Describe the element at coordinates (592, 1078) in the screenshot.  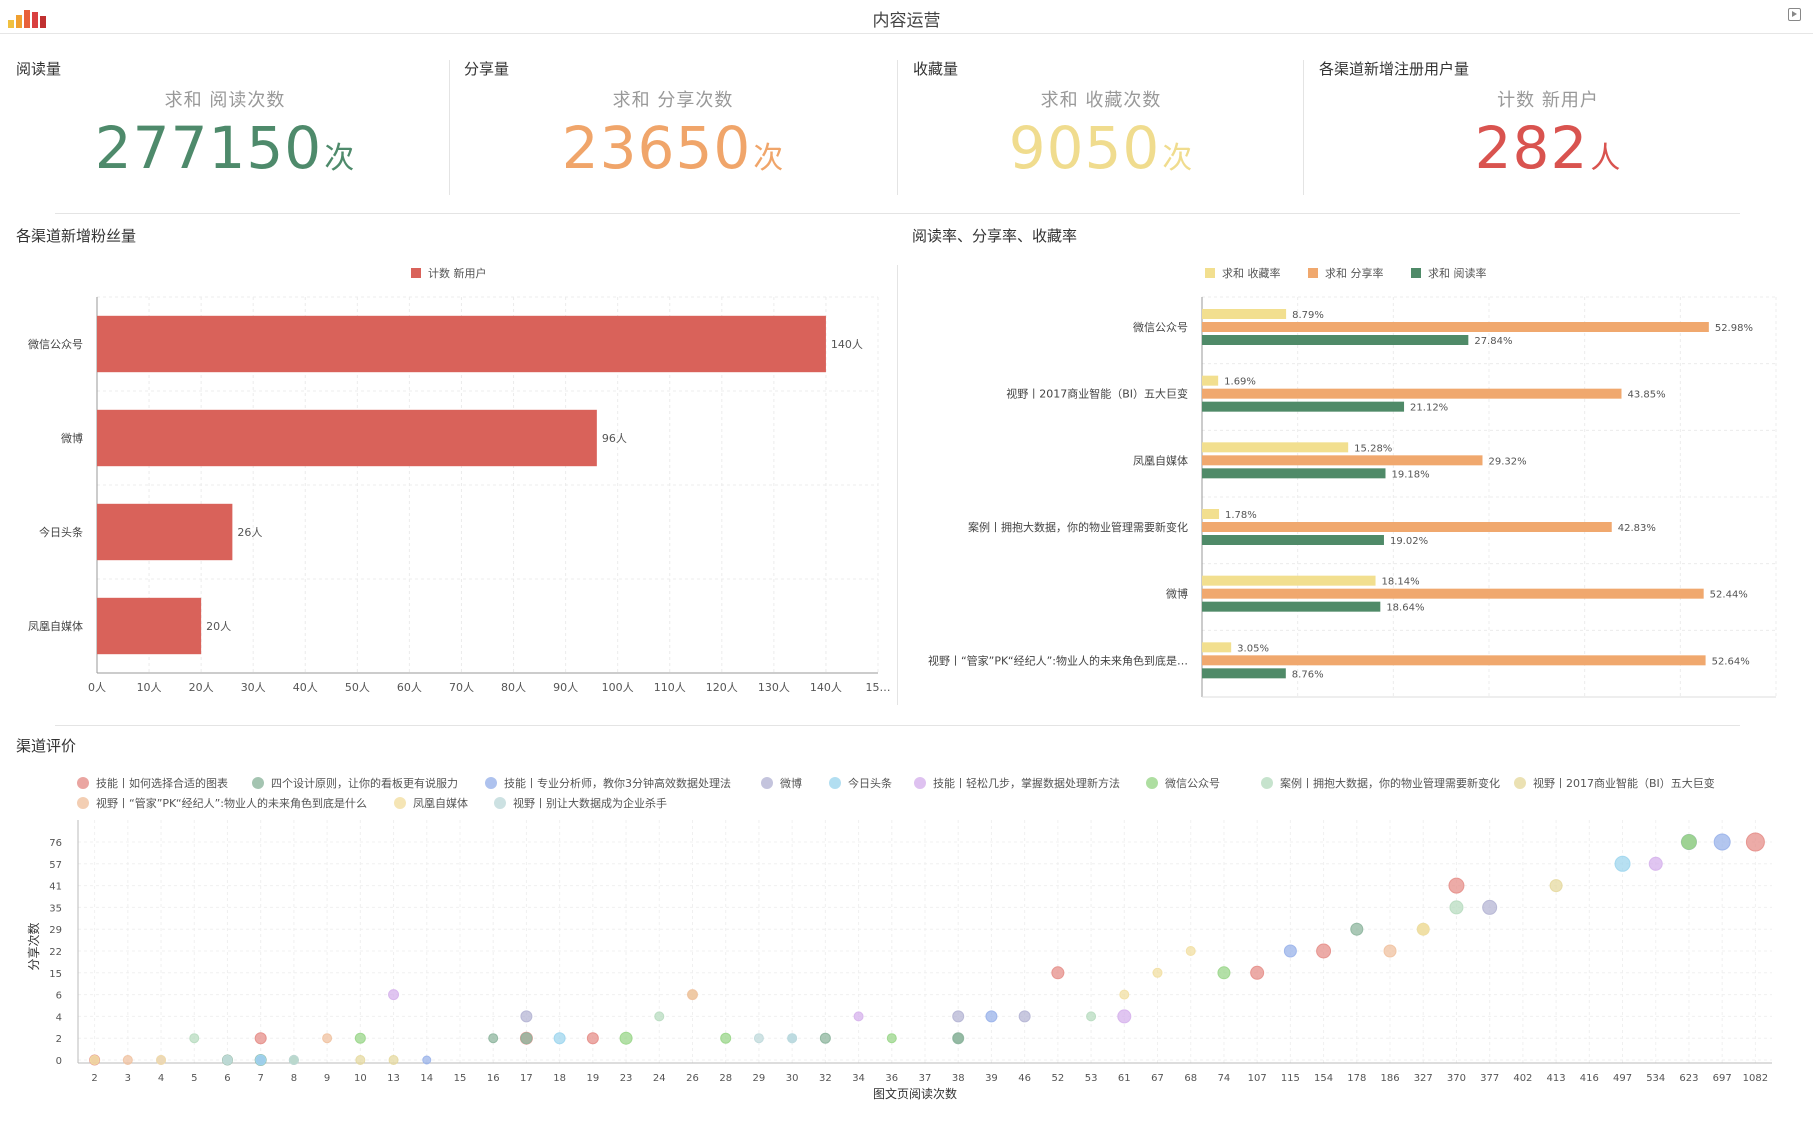
I see `x-tick-label: 19` at that location.